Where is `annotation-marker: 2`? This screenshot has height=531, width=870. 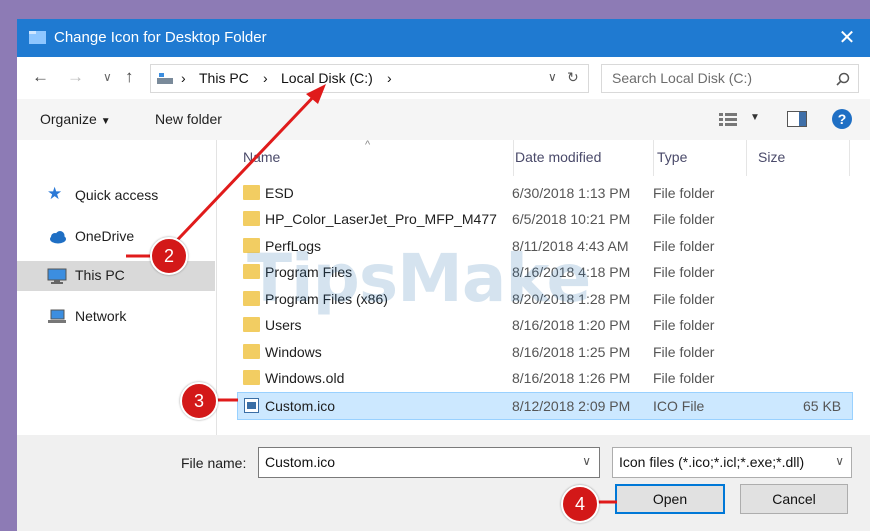 annotation-marker: 2 is located at coordinates (169, 256).